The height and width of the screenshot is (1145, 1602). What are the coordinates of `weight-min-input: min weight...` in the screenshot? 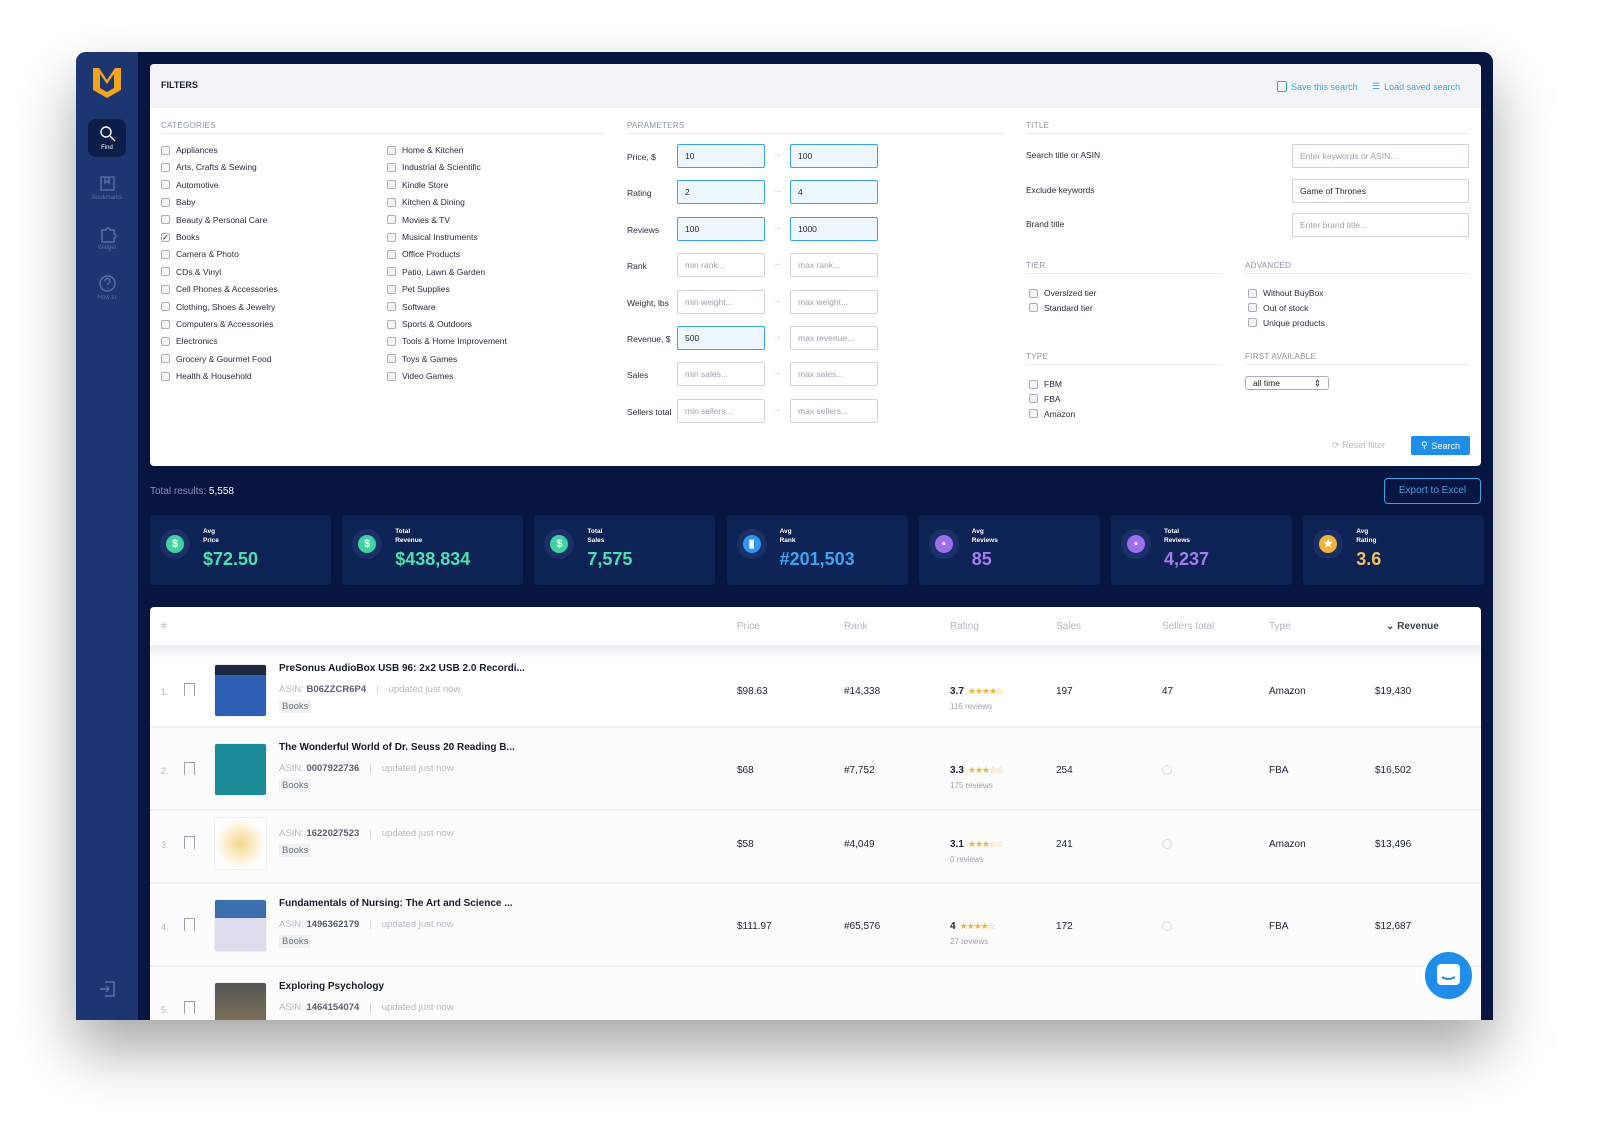 It's located at (721, 301).